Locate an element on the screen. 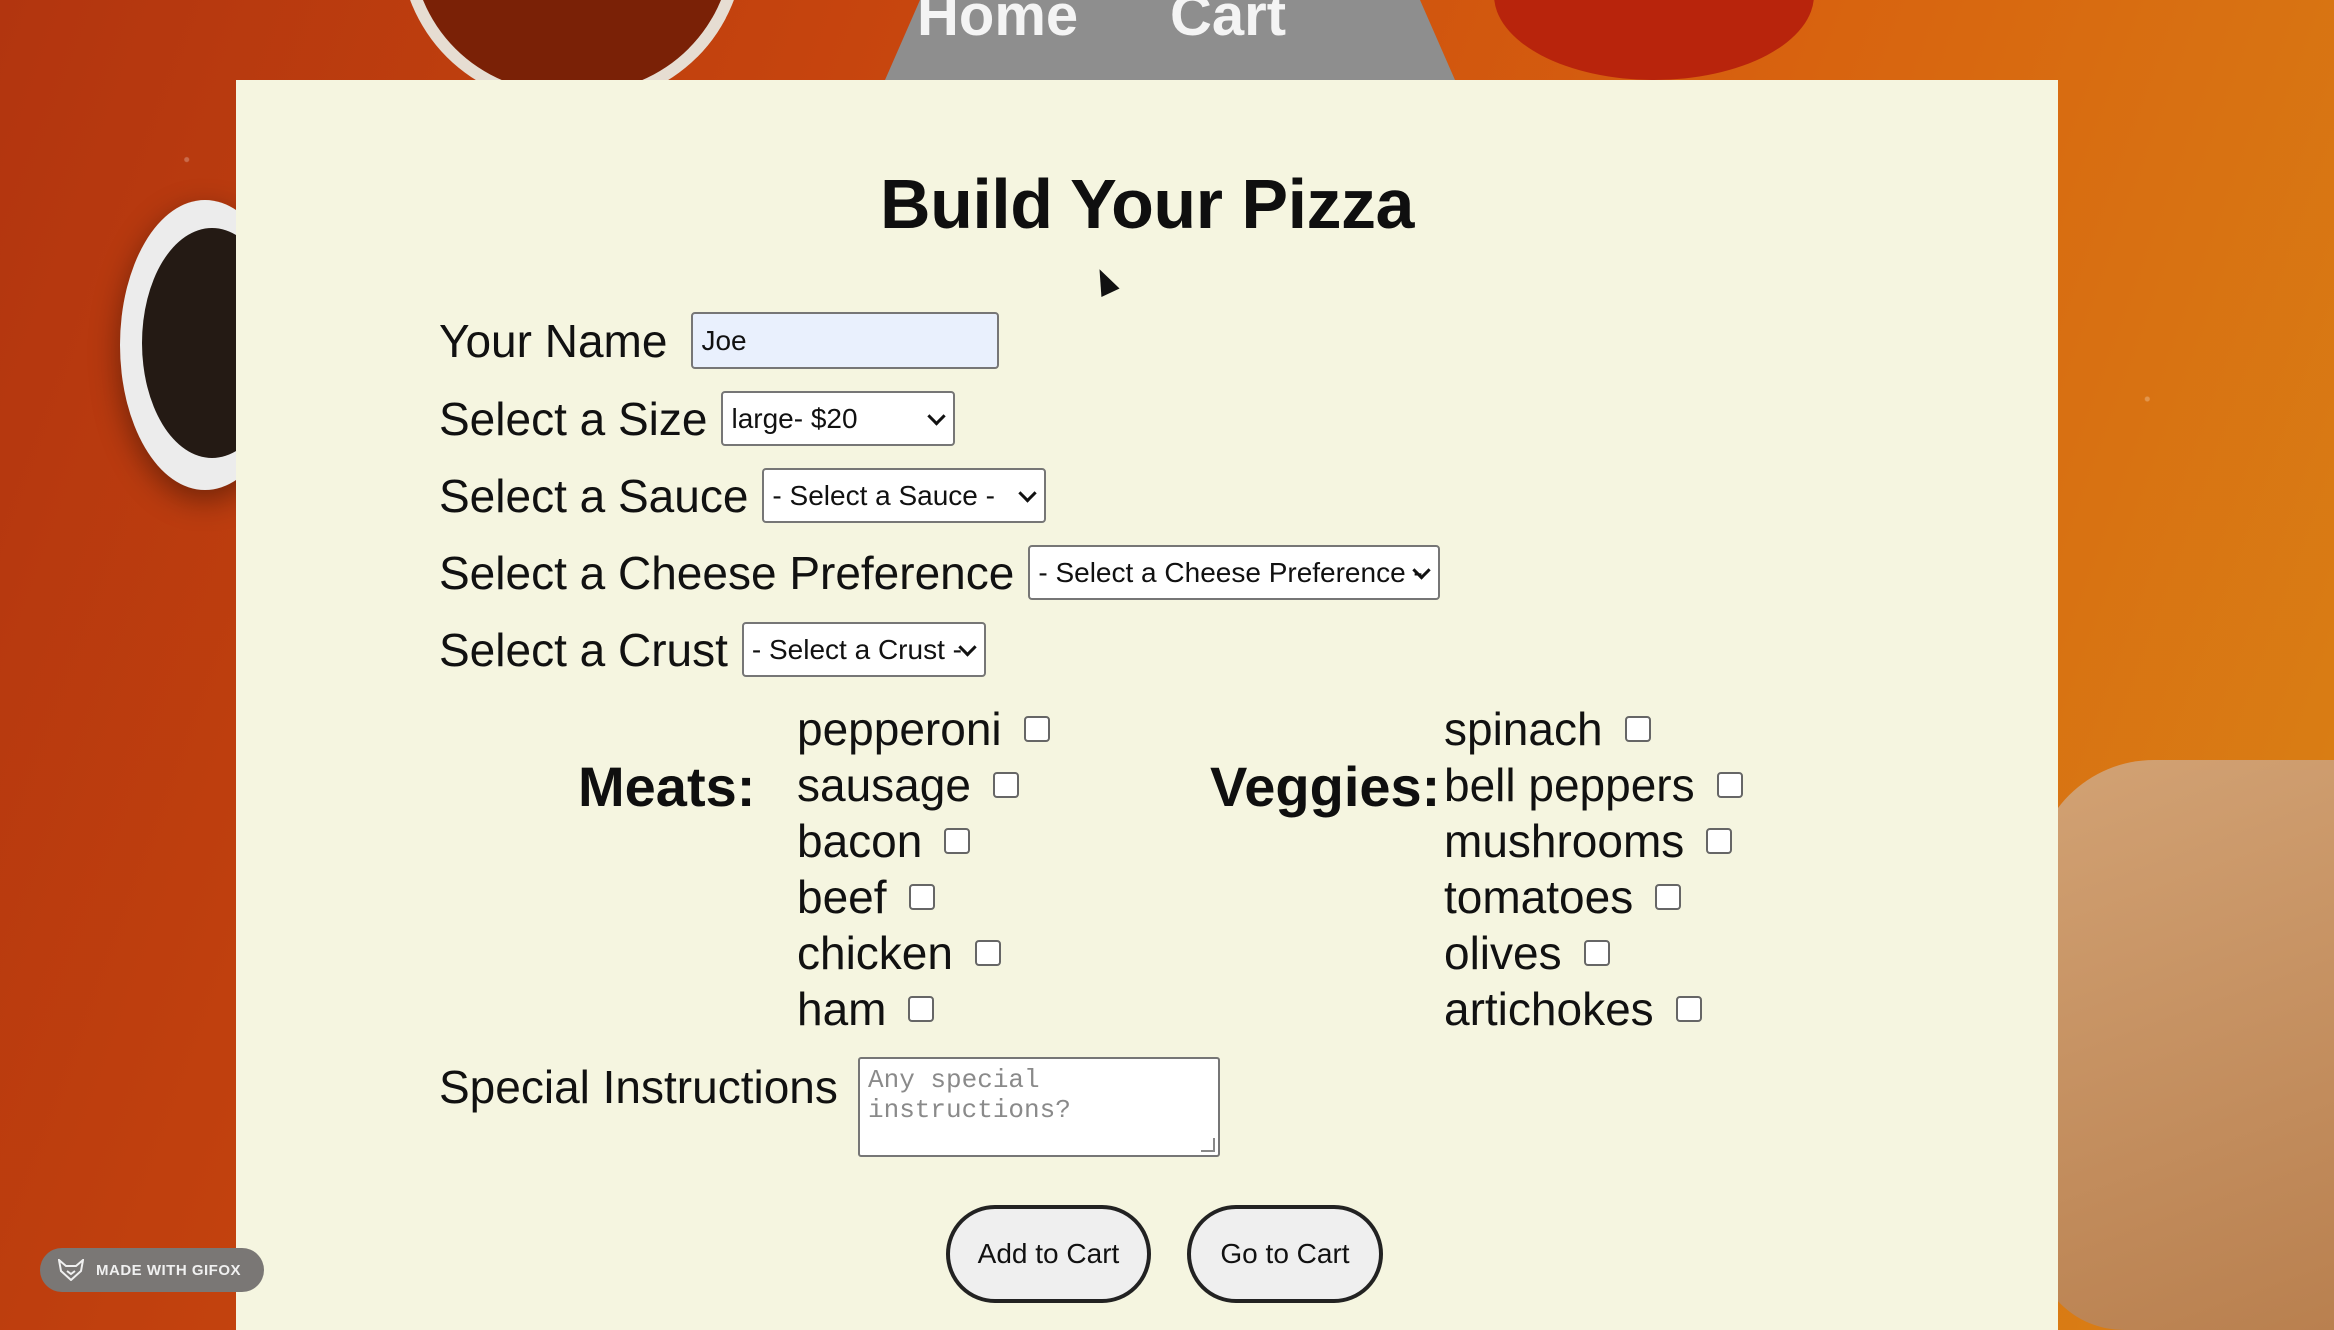  topping-item-mushrooms: mushrooms is located at coordinates (1588, 841).